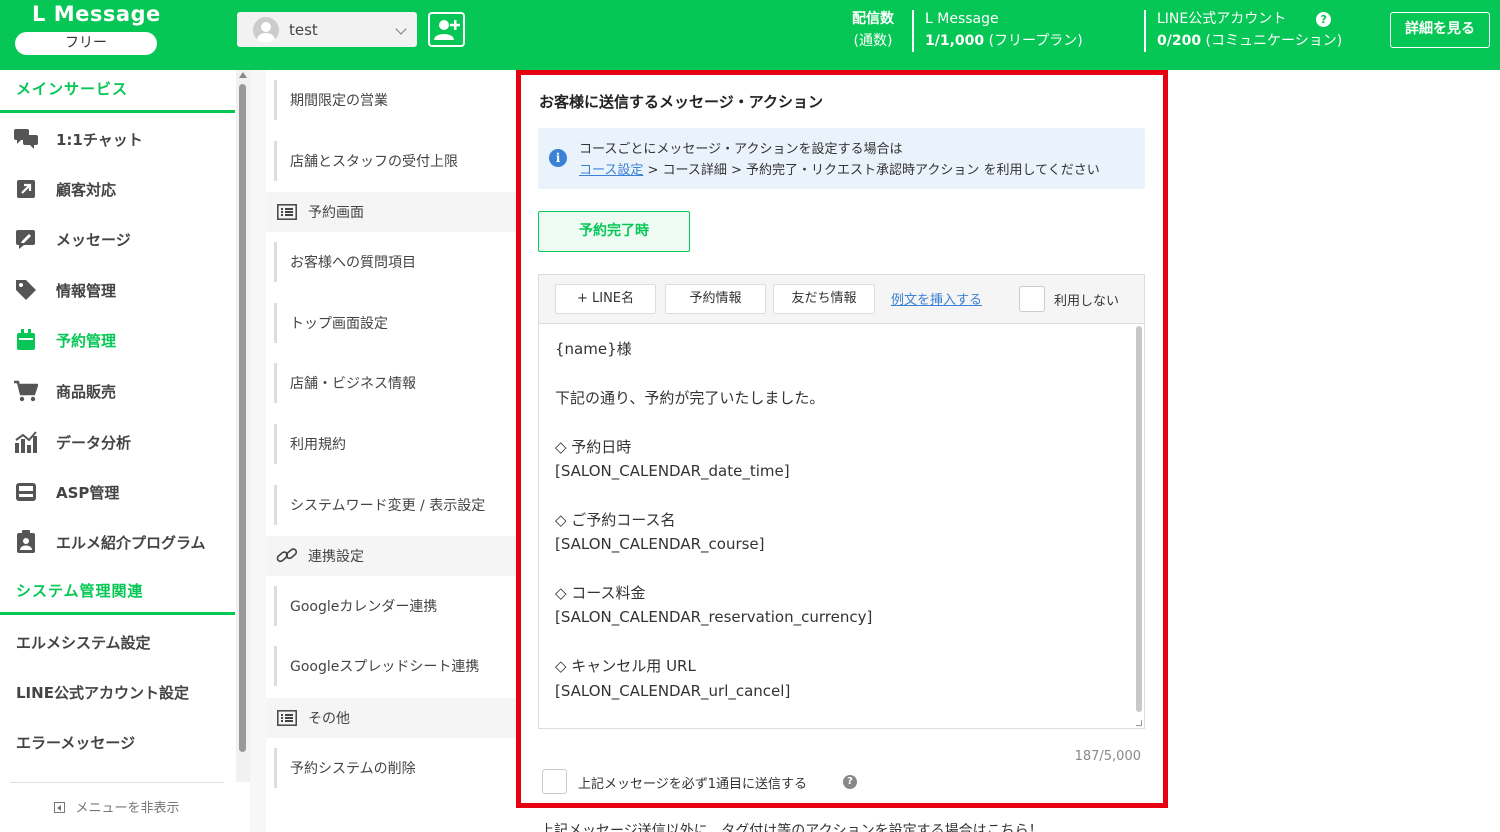 This screenshot has height=832, width=1500. What do you see at coordinates (391, 718) in the screenshot?
I see `submenu-category: その他` at bounding box center [391, 718].